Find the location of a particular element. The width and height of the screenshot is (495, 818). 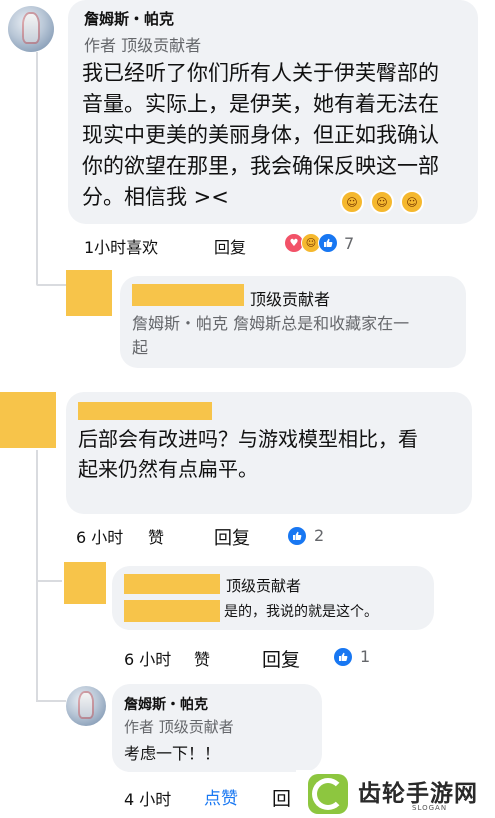

watermark-icon is located at coordinates (328, 794).